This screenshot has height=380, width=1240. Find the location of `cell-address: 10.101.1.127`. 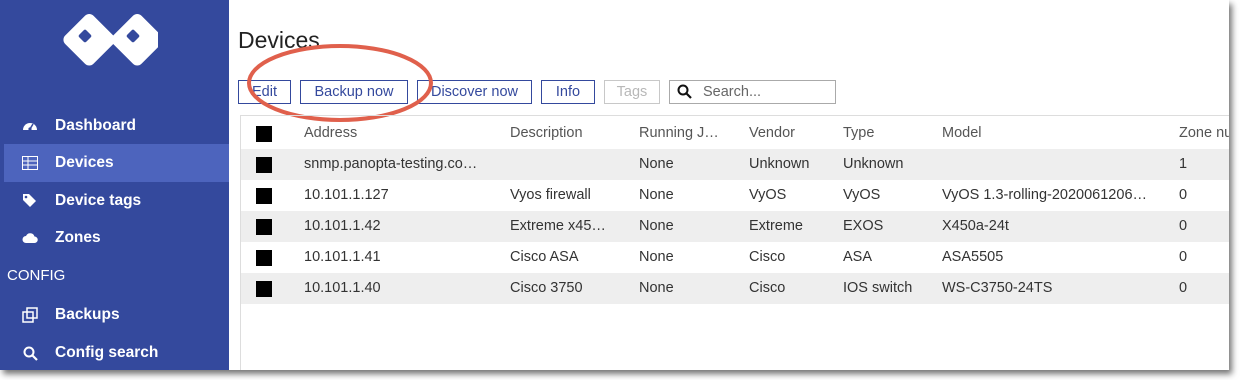

cell-address: 10.101.1.127 is located at coordinates (346, 195).